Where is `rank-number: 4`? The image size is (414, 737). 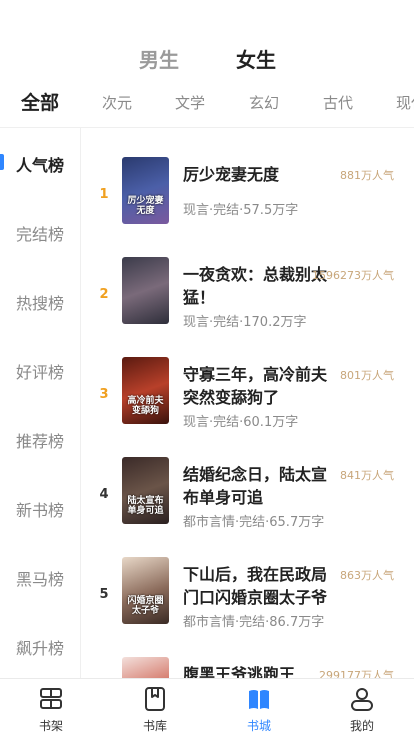 rank-number: 4 is located at coordinates (104, 494).